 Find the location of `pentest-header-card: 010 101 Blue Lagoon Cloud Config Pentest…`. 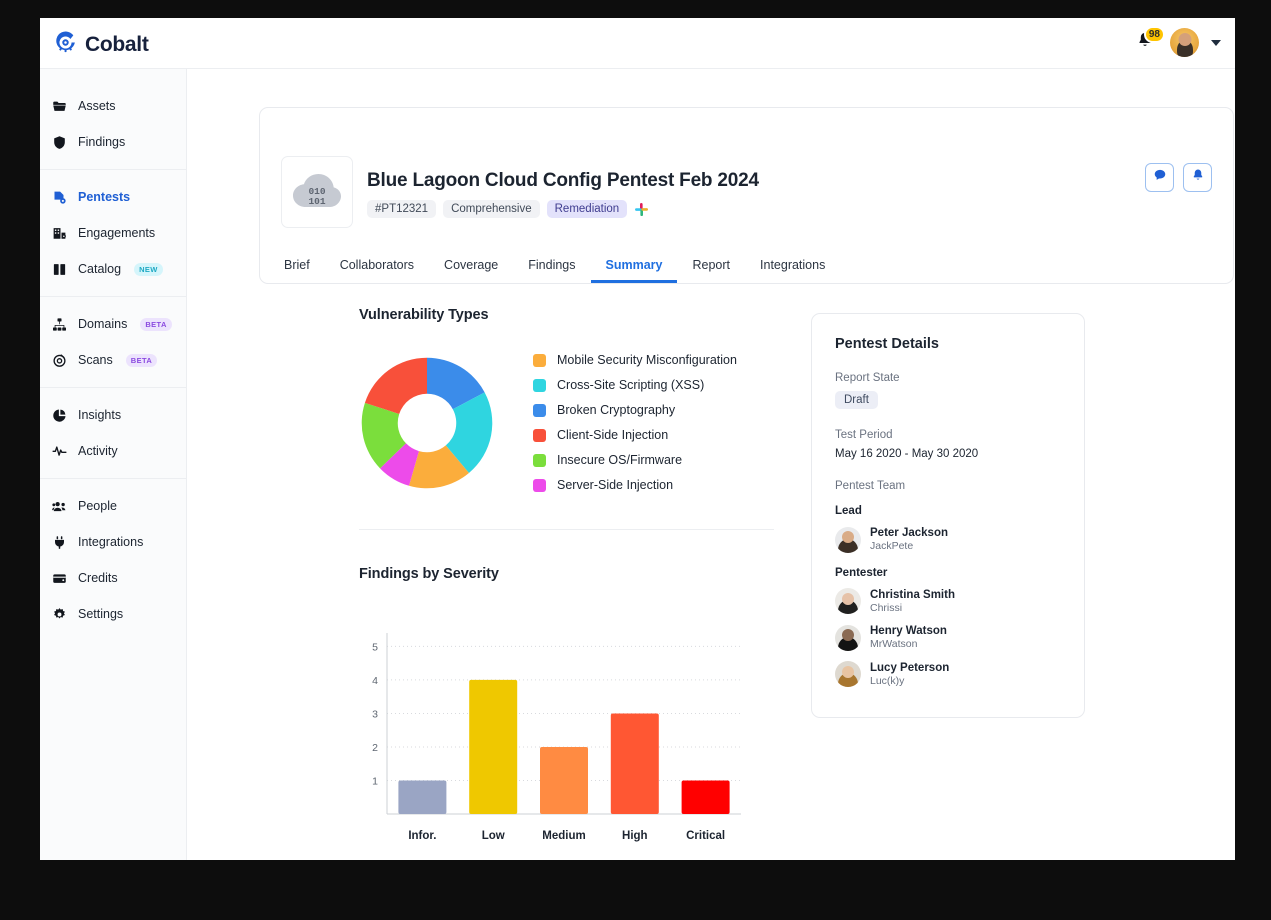

pentest-header-card: 010 101 Blue Lagoon Cloud Config Pentest… is located at coordinates (746, 195).